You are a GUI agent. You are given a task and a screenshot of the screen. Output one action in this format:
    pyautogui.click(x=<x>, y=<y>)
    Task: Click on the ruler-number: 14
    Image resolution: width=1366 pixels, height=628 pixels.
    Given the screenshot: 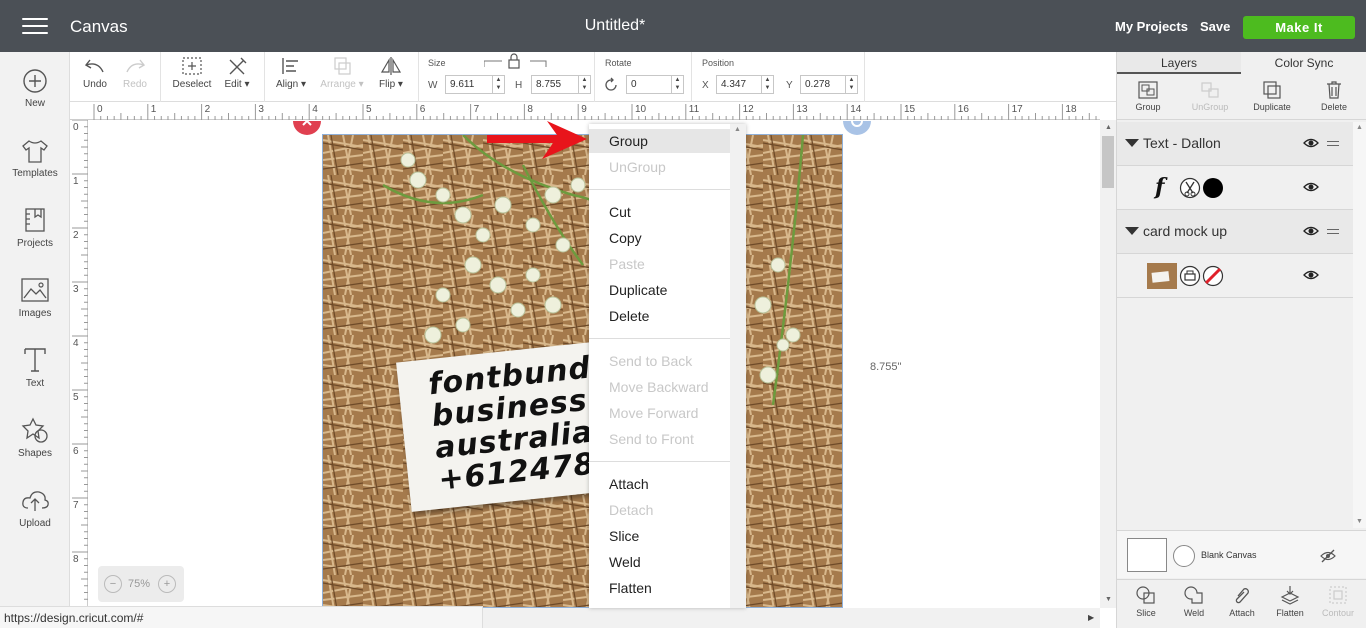 What is the action you would take?
    pyautogui.click(x=856, y=109)
    